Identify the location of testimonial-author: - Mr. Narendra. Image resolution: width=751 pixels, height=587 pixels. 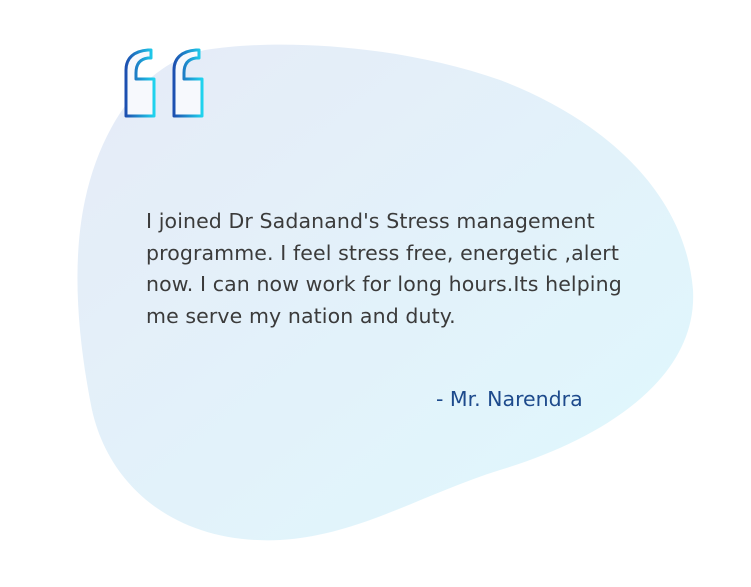
(509, 399).